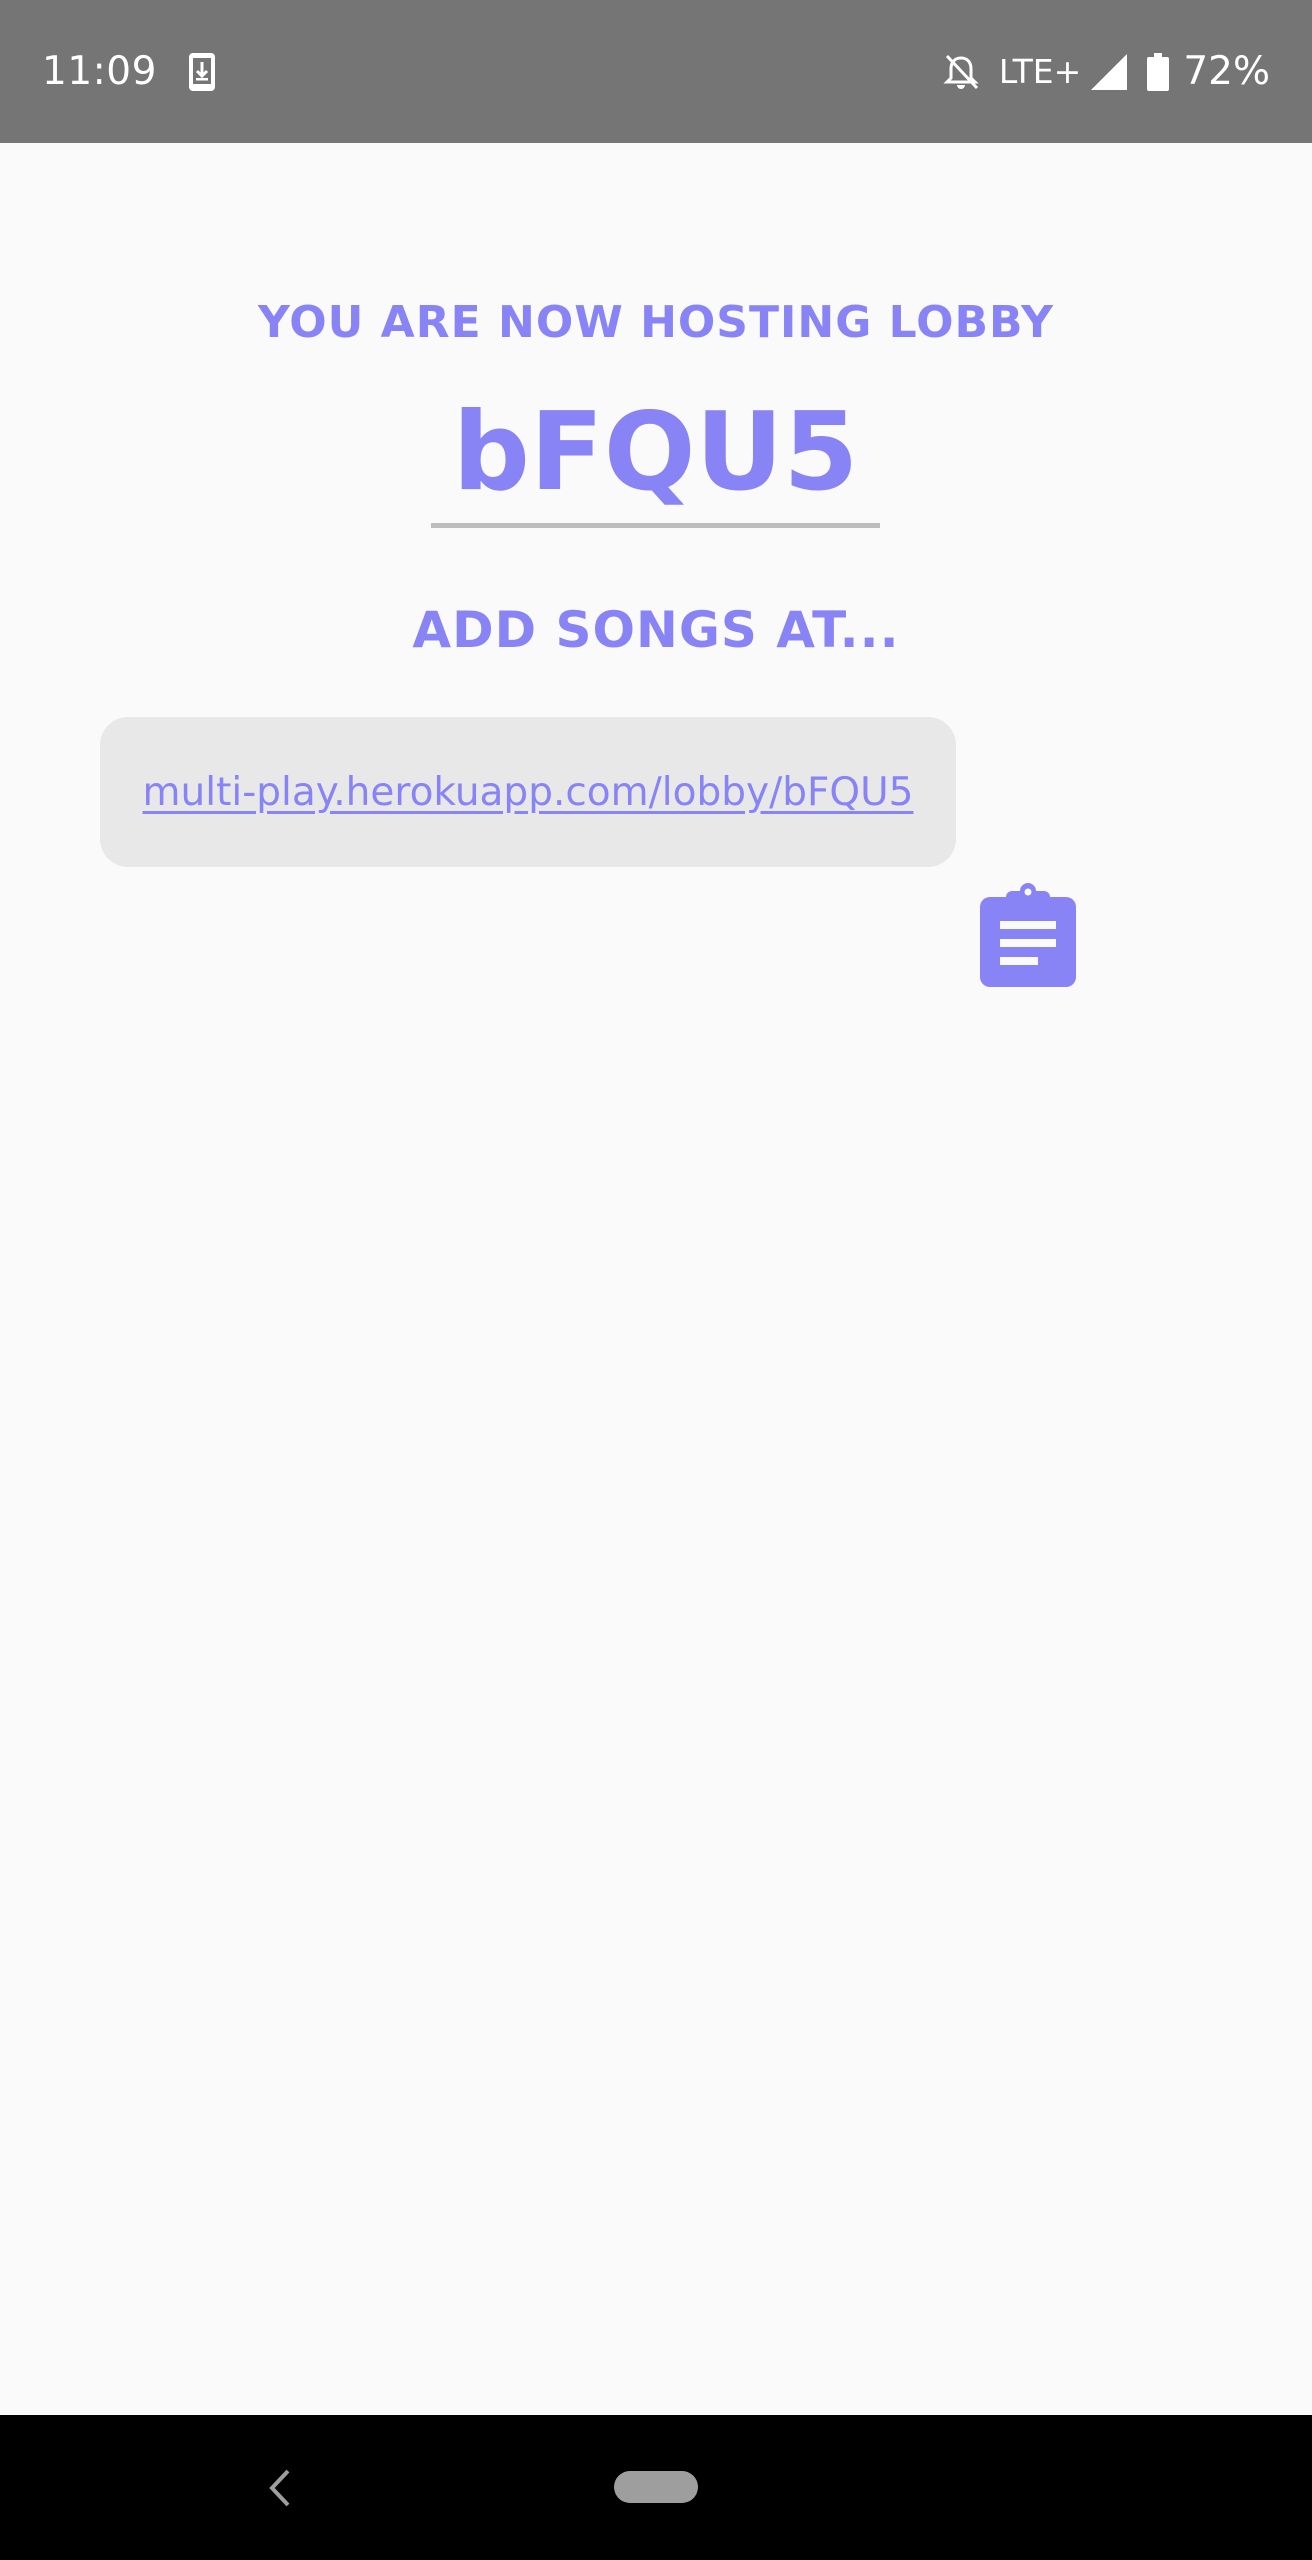 This screenshot has width=1312, height=2560. I want to click on clipboard-icon, so click(1028, 935).